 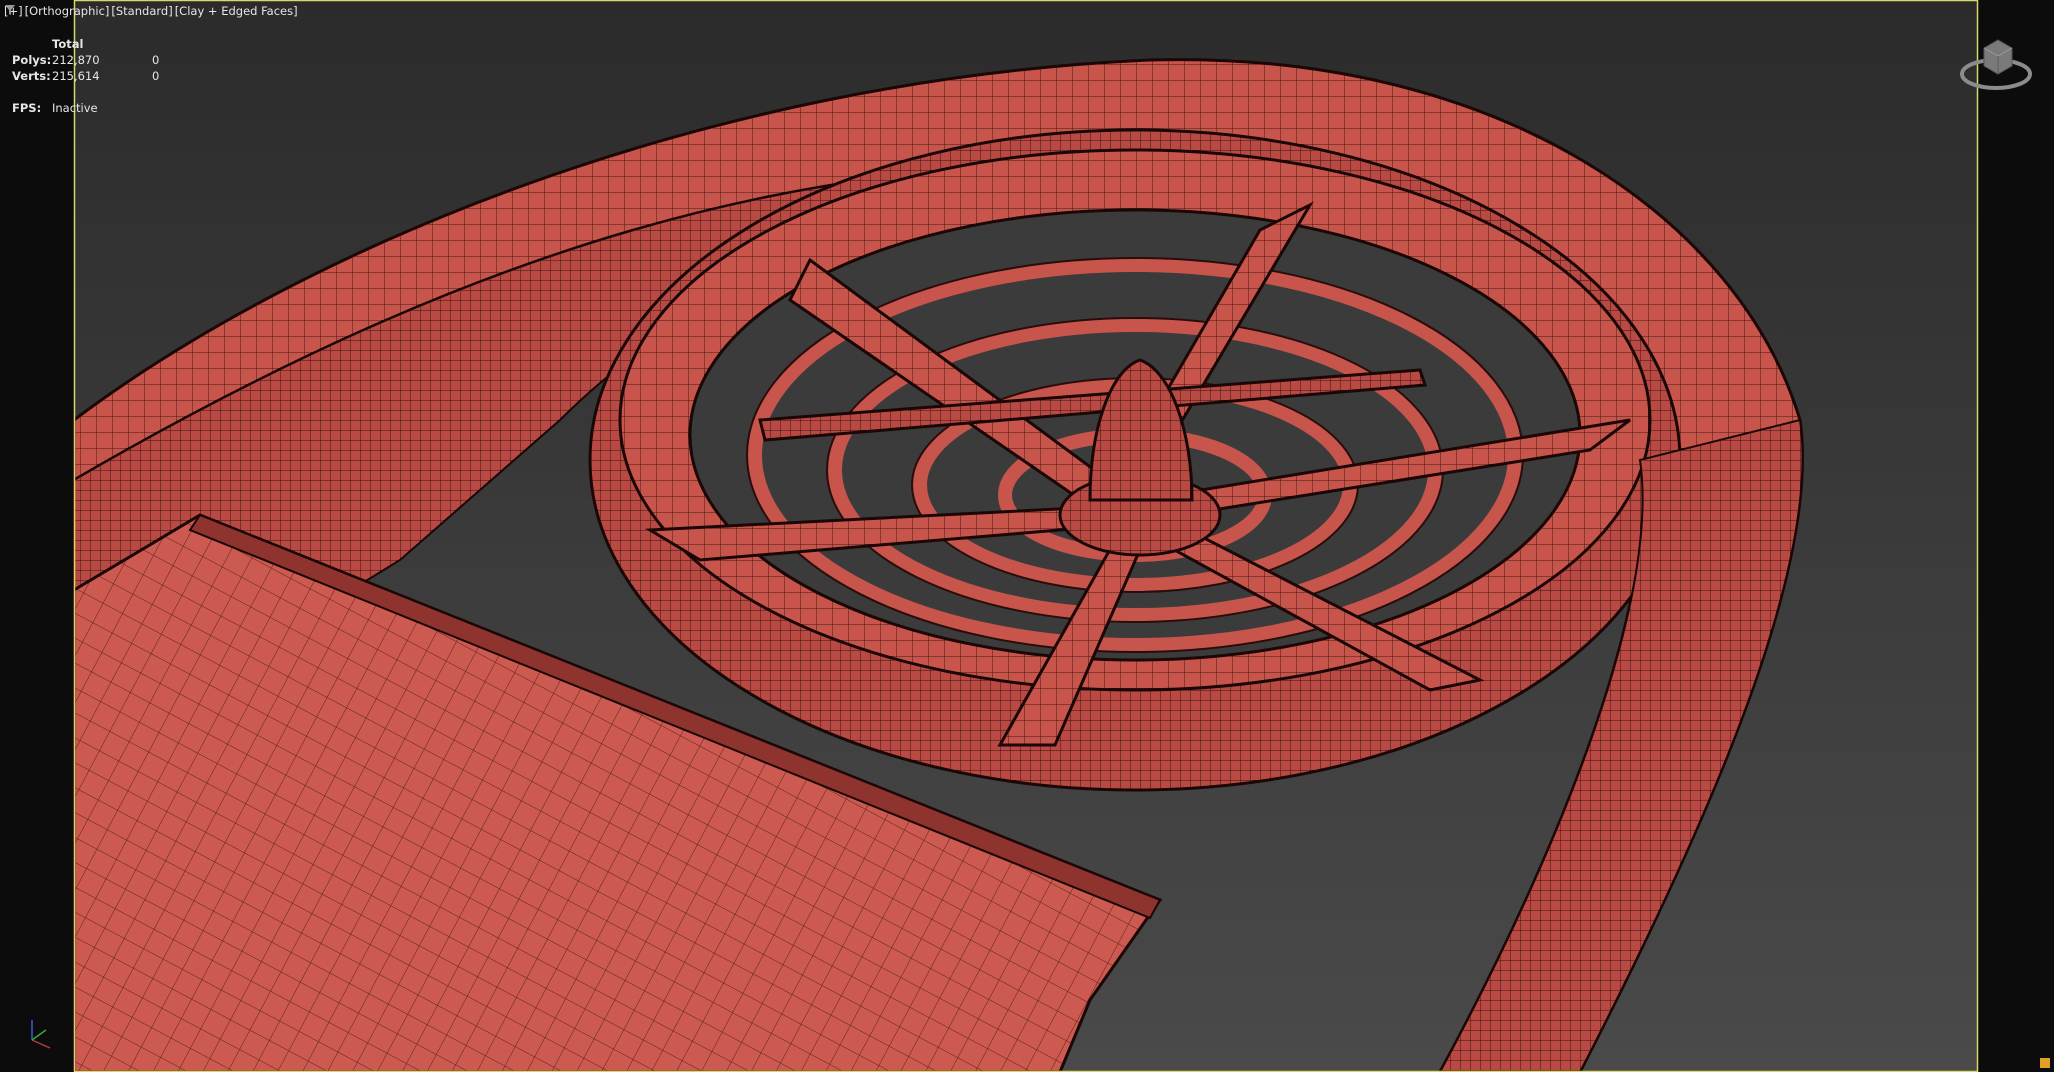 I want to click on stats-row-fps: FPS: Inactive, so click(x=102, y=108).